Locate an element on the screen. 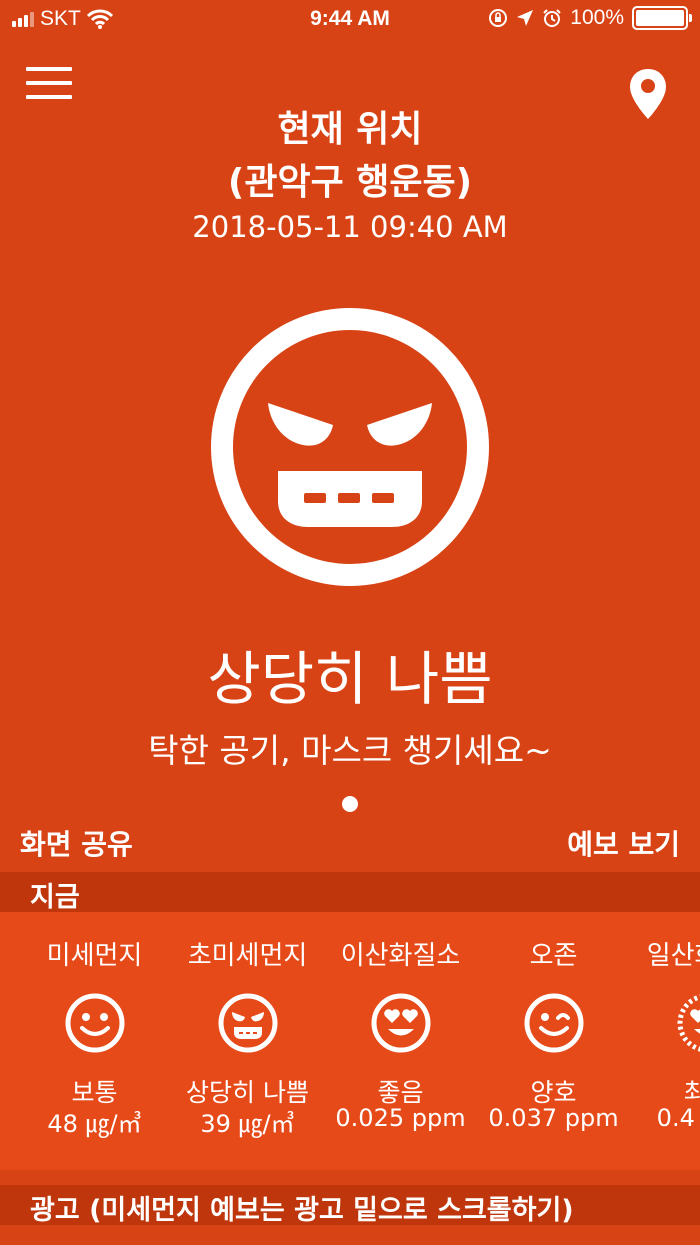 The width and height of the screenshot is (700, 1245). metric-name: 일산화탄소 is located at coordinates (673, 956).